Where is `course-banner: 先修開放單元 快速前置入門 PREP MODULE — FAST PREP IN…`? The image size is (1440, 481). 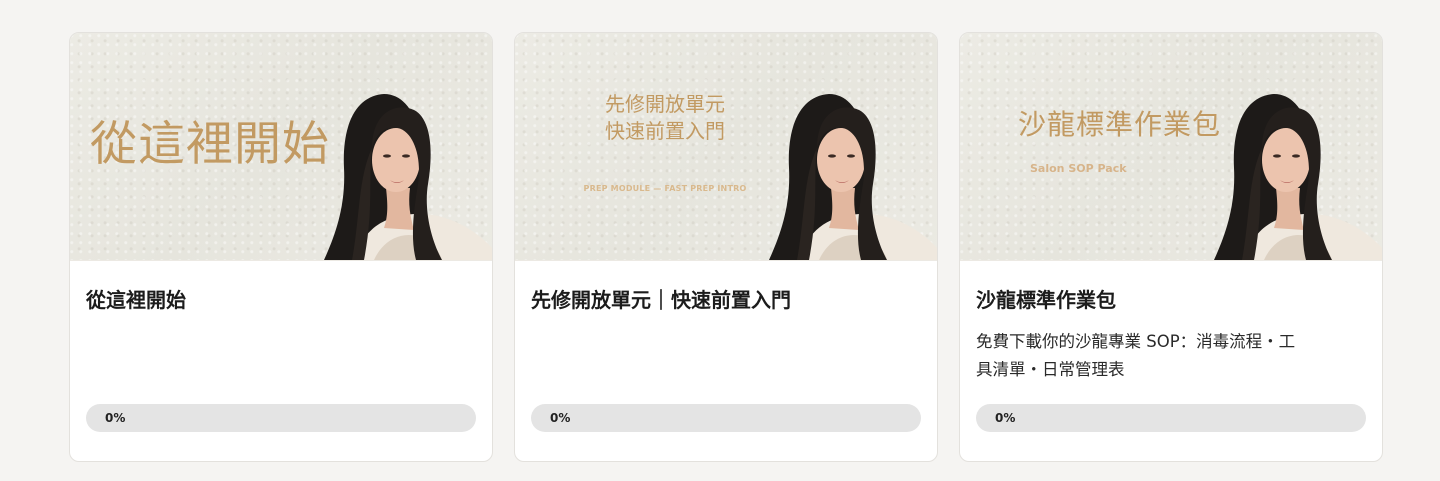 course-banner: 先修開放單元 快速前置入門 PREP MODULE — FAST PREP IN… is located at coordinates (726, 147).